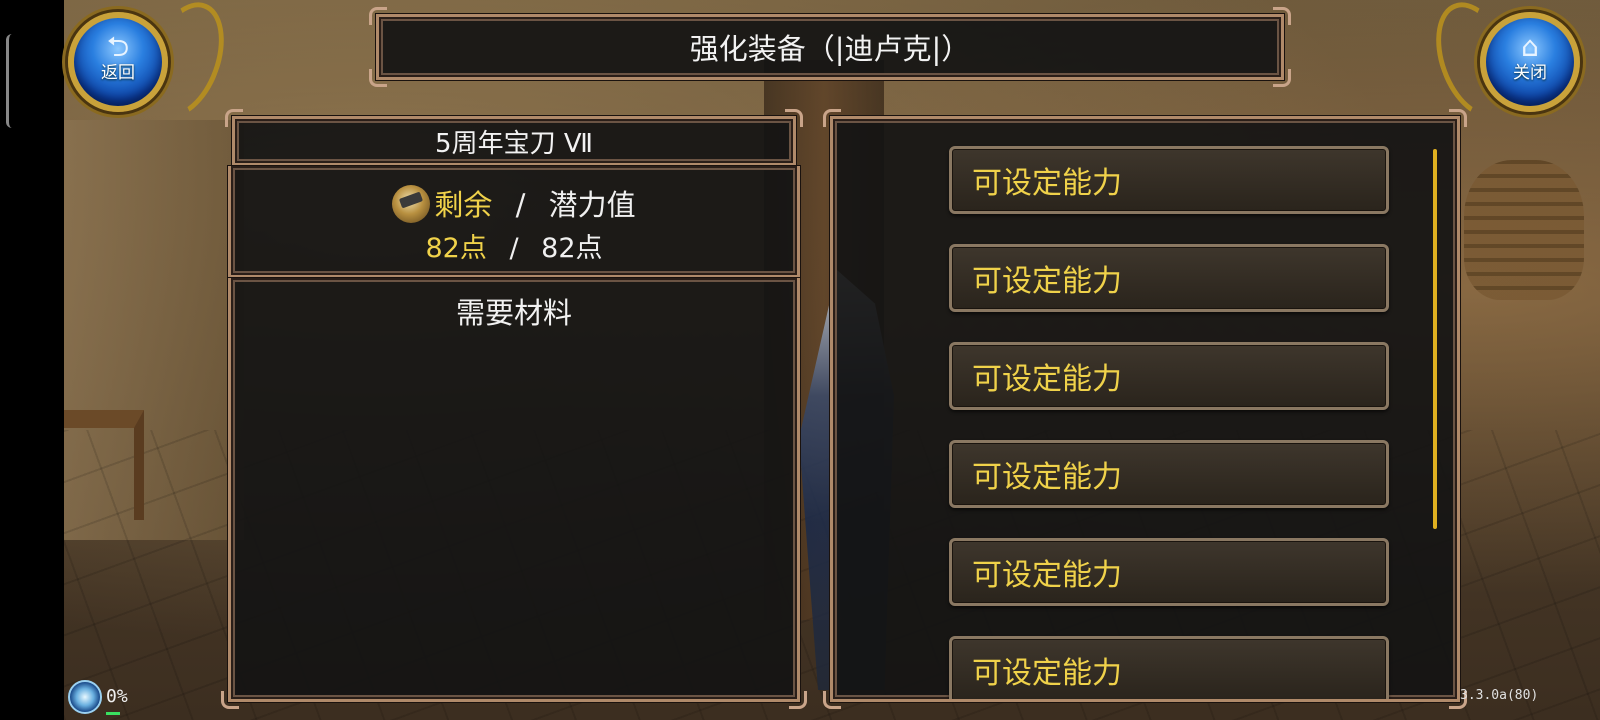 This screenshot has width=1600, height=720. Describe the element at coordinates (85, 697) in the screenshot. I see `loading-icon` at that location.